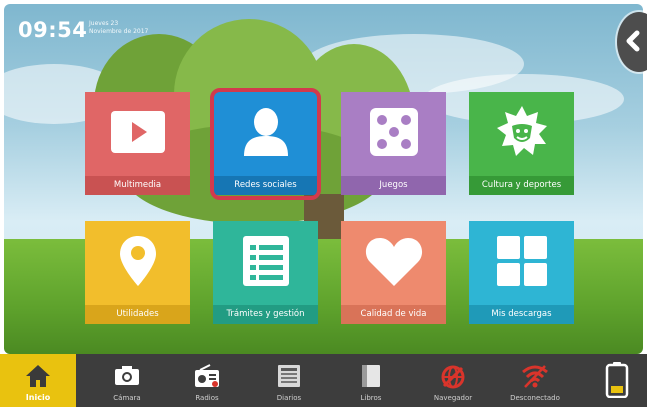 The image size is (647, 407). I want to click on list-document-icon, so click(265, 261).